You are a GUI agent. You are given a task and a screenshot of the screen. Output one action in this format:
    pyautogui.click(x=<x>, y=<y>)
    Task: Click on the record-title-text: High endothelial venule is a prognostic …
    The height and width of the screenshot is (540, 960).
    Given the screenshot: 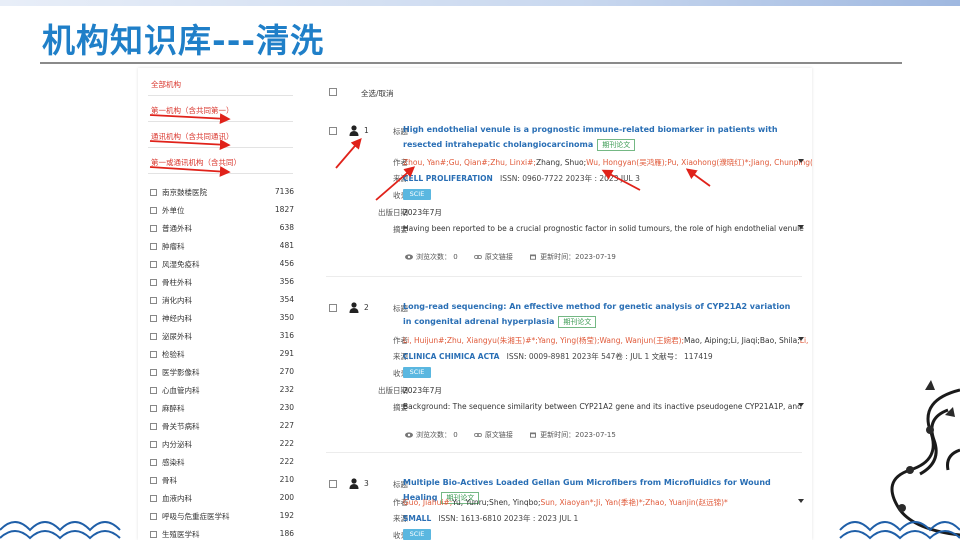 What is the action you would take?
    pyautogui.click(x=590, y=137)
    